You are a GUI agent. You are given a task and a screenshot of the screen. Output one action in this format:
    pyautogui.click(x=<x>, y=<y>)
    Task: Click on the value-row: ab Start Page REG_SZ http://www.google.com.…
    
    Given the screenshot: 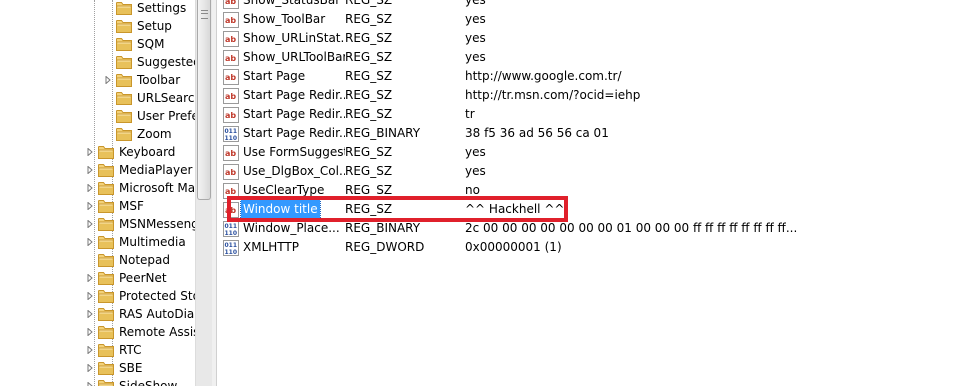 What is the action you would take?
    pyautogui.click(x=597, y=76)
    